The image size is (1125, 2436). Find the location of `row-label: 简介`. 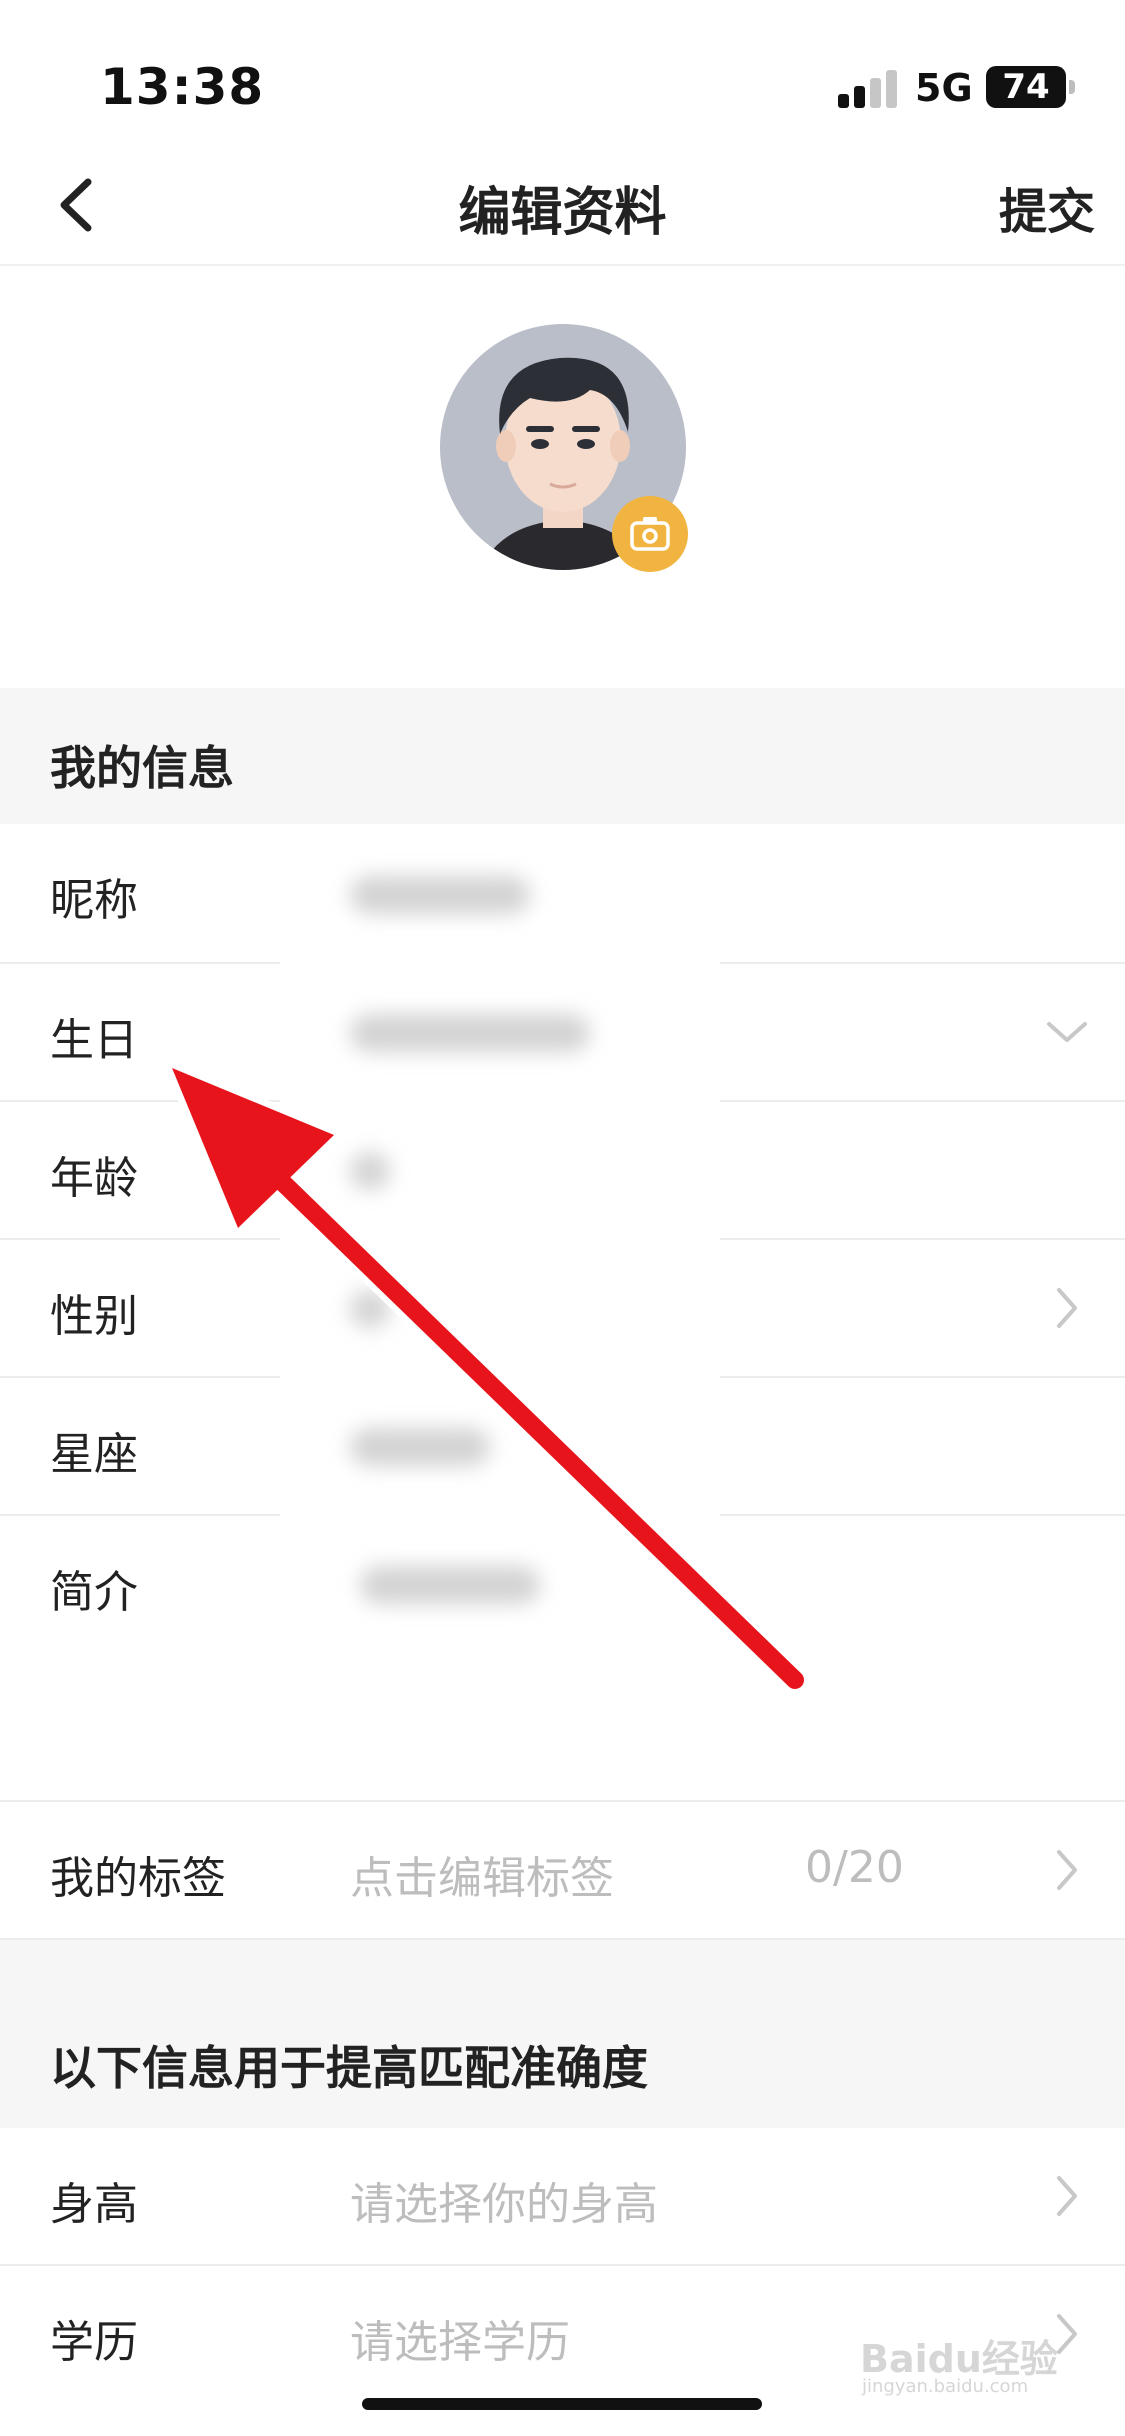

row-label: 简介 is located at coordinates (94, 1592).